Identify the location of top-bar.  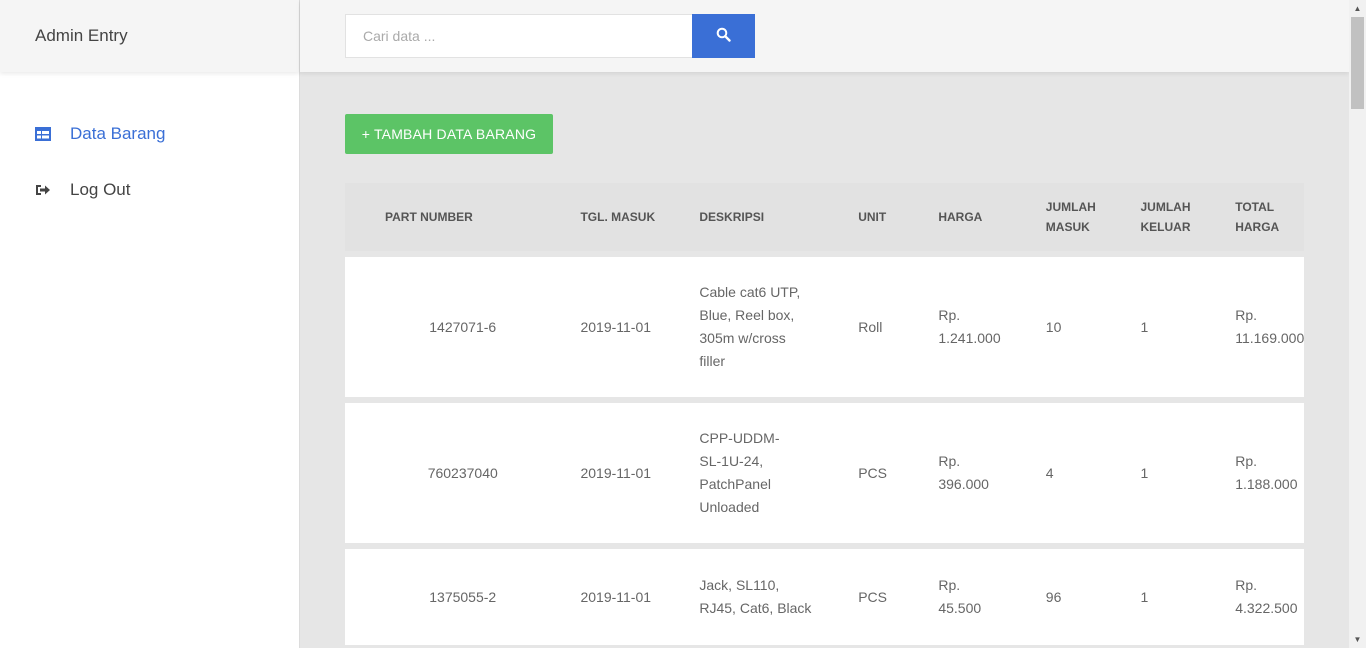
(824, 36).